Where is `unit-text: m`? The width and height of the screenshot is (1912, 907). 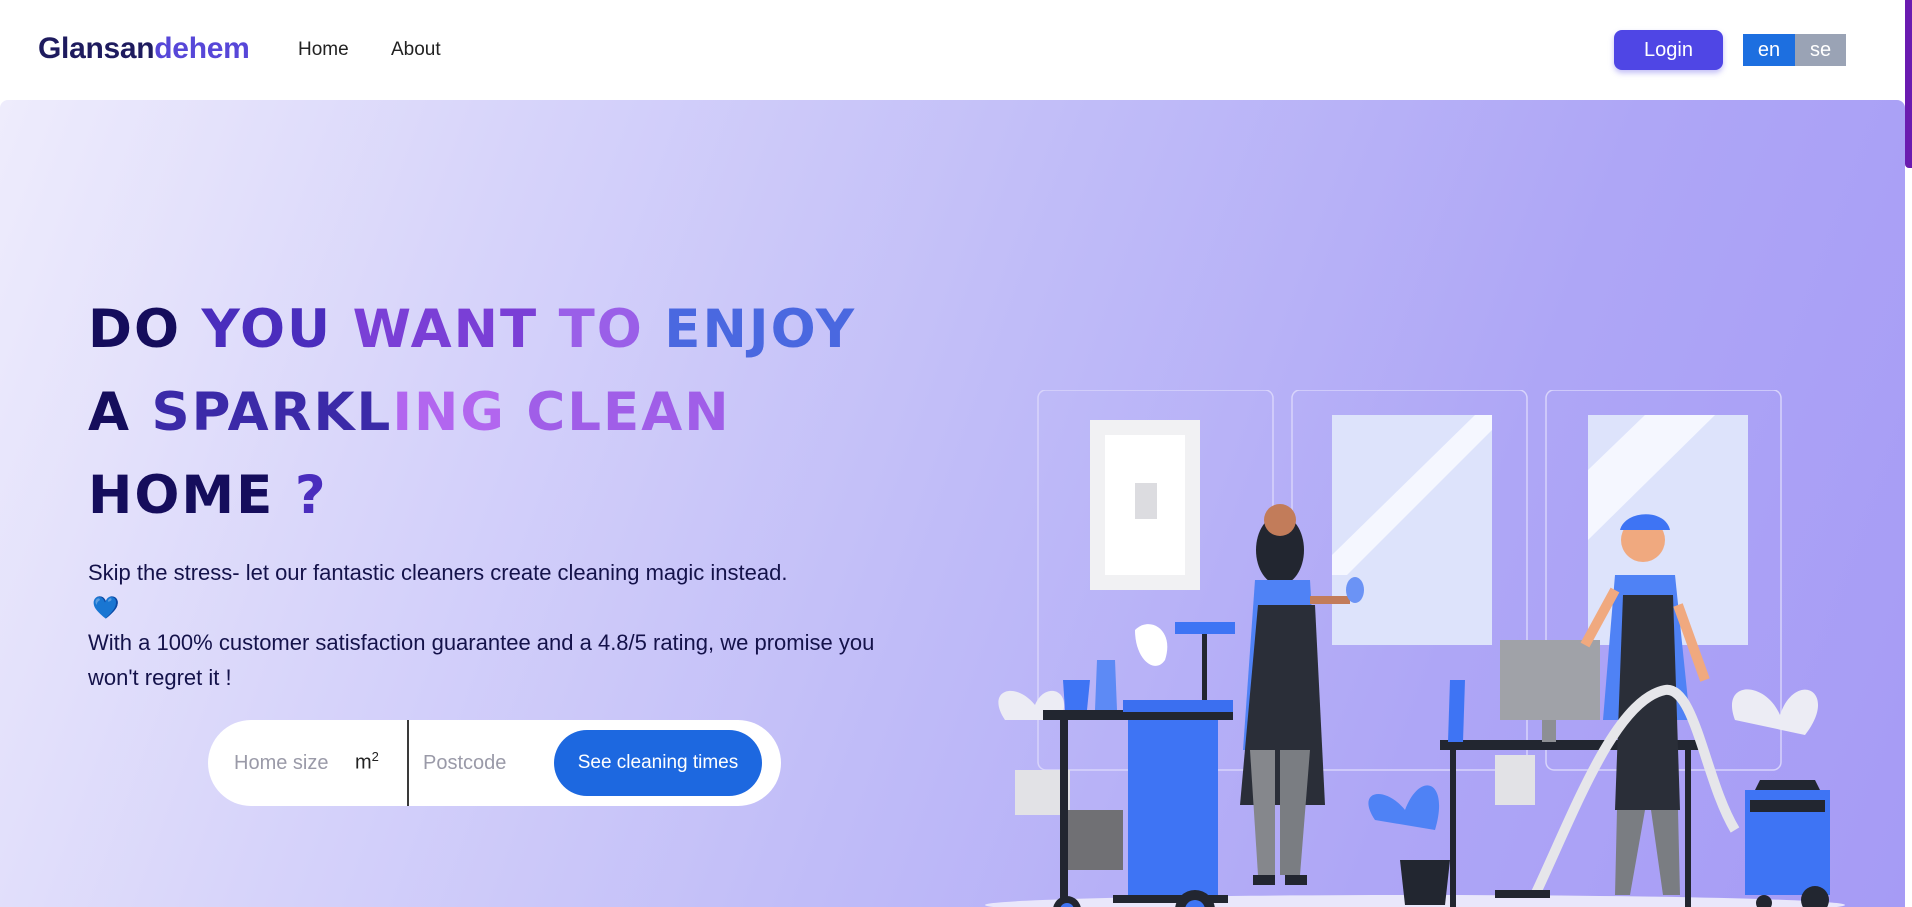 unit-text: m is located at coordinates (363, 762).